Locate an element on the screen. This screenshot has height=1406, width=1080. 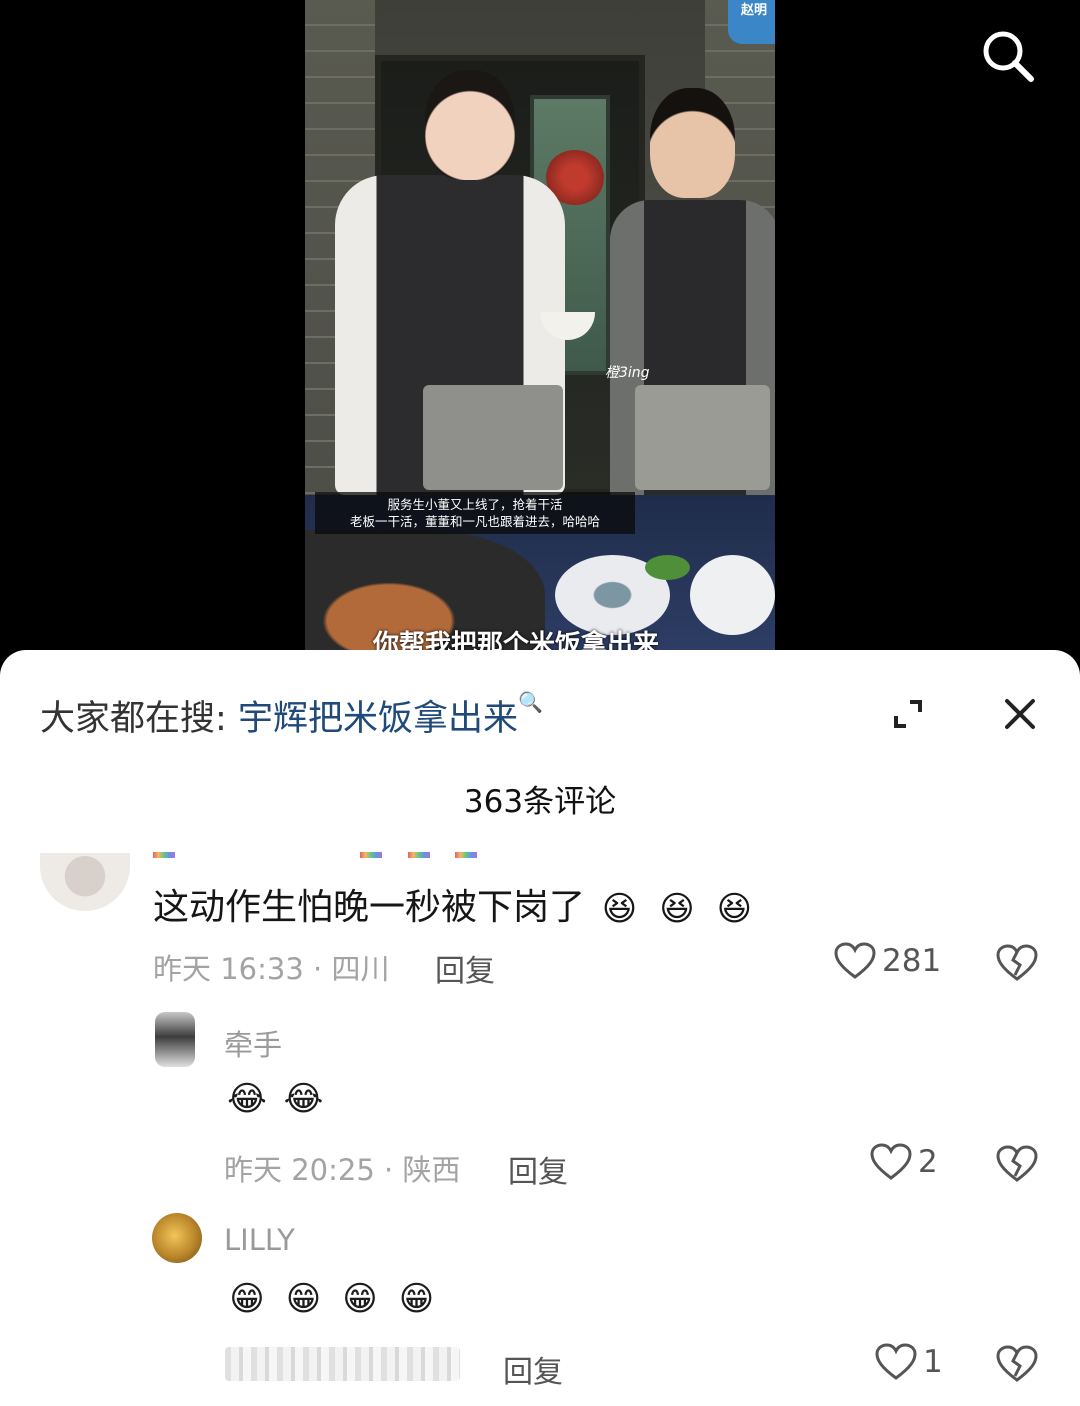
close-icon is located at coordinates (1020, 714).